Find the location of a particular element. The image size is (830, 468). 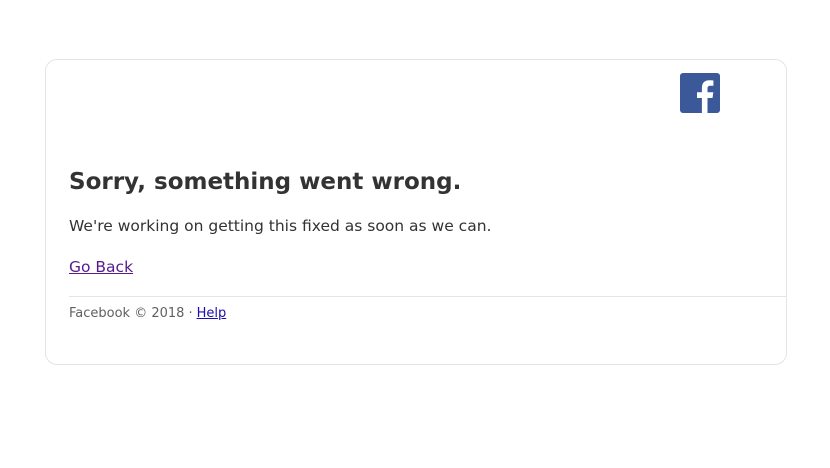

error-title: Sorry, something went wrong. is located at coordinates (265, 182).